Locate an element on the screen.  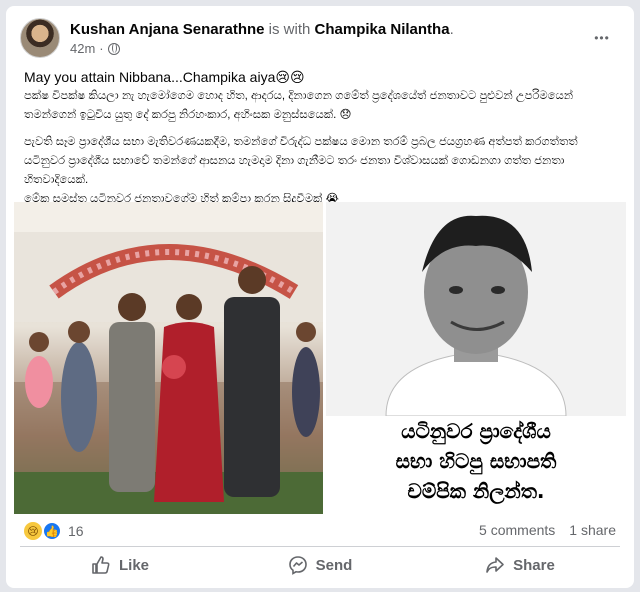
like-label: Like is located at coordinates (133, 565).